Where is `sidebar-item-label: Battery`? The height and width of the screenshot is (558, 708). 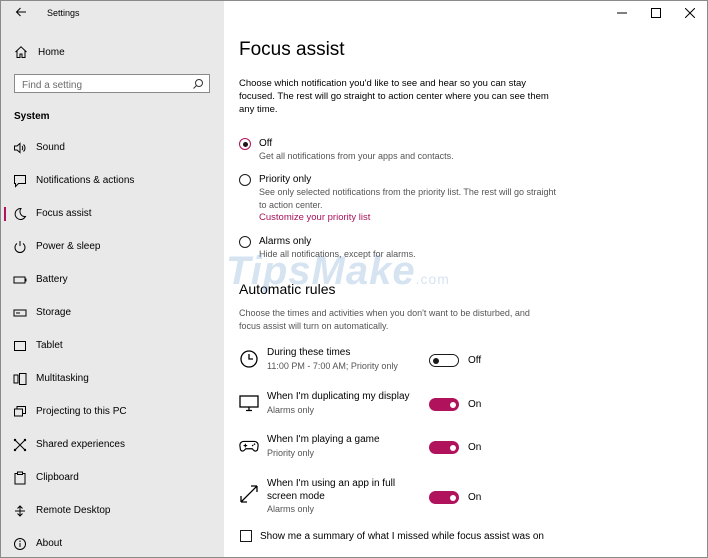
sidebar-item-label: Battery is located at coordinates (52, 279).